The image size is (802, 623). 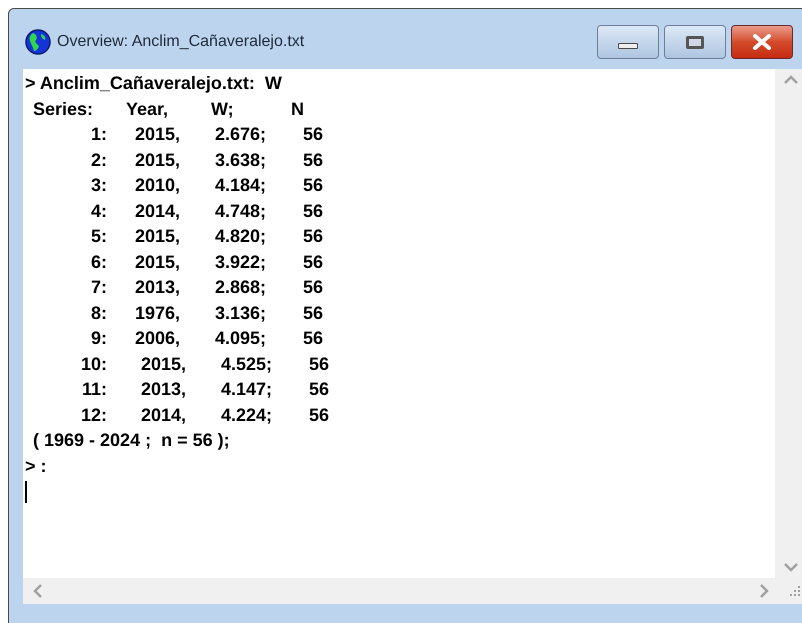 I want to click on text-cursor, so click(x=26, y=492).